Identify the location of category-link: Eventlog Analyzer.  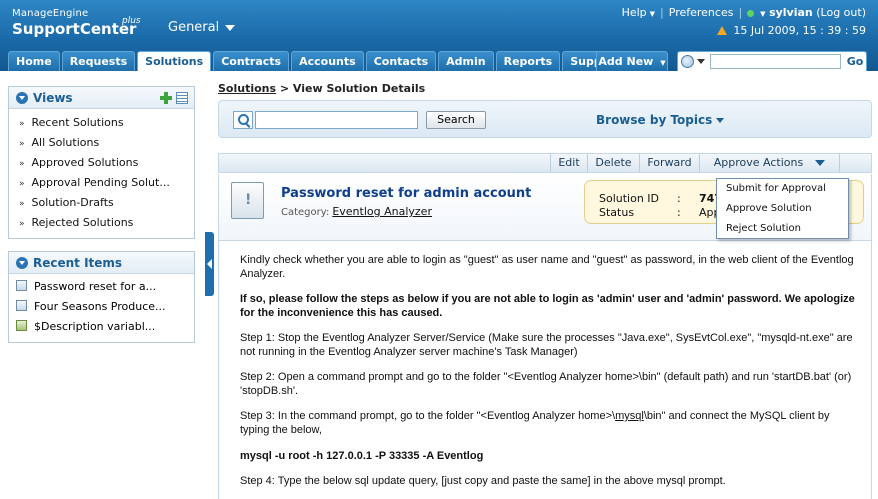
(382, 211).